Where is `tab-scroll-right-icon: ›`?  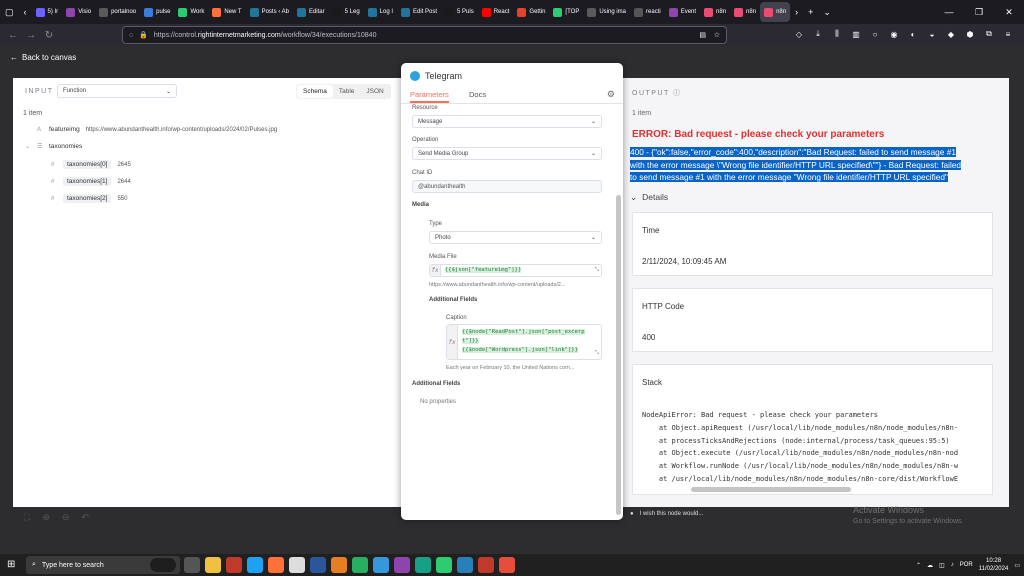 tab-scroll-right-icon: › is located at coordinates (796, 12).